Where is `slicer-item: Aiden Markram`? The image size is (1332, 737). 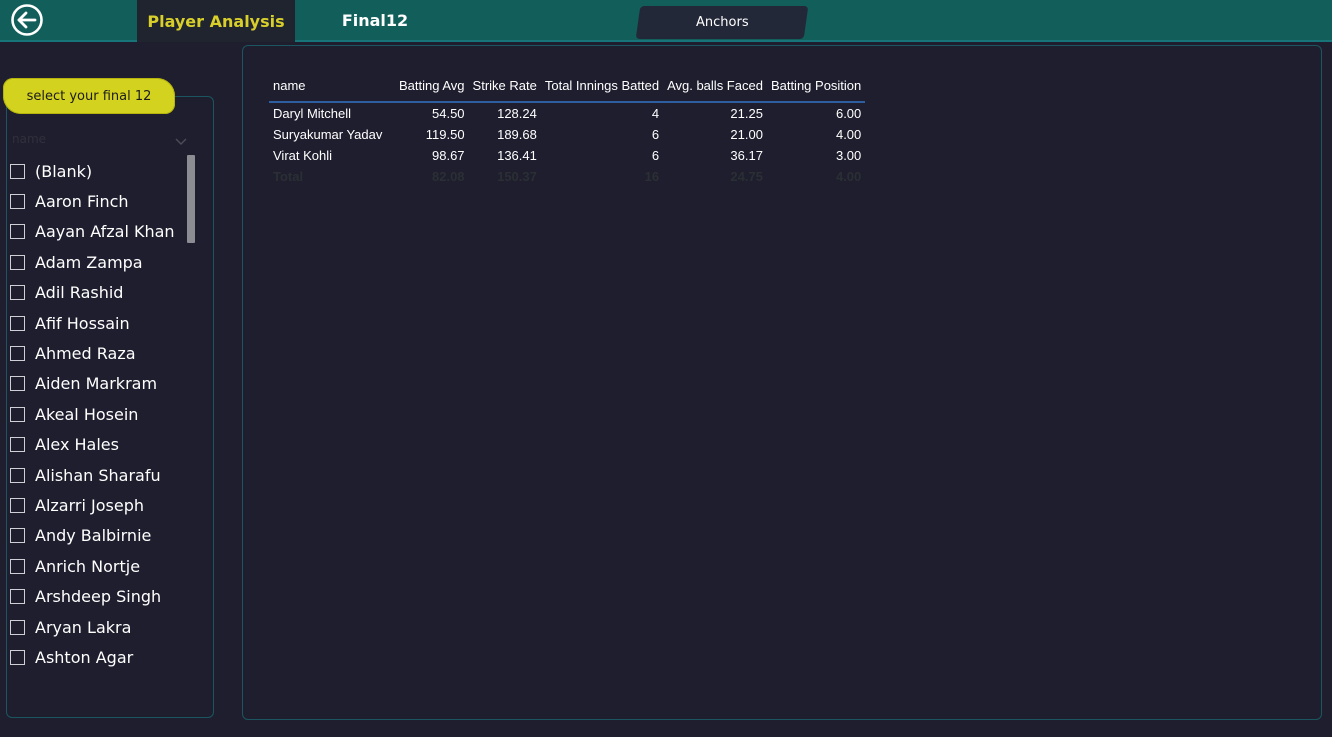 slicer-item: Aiden Markram is located at coordinates (98, 384).